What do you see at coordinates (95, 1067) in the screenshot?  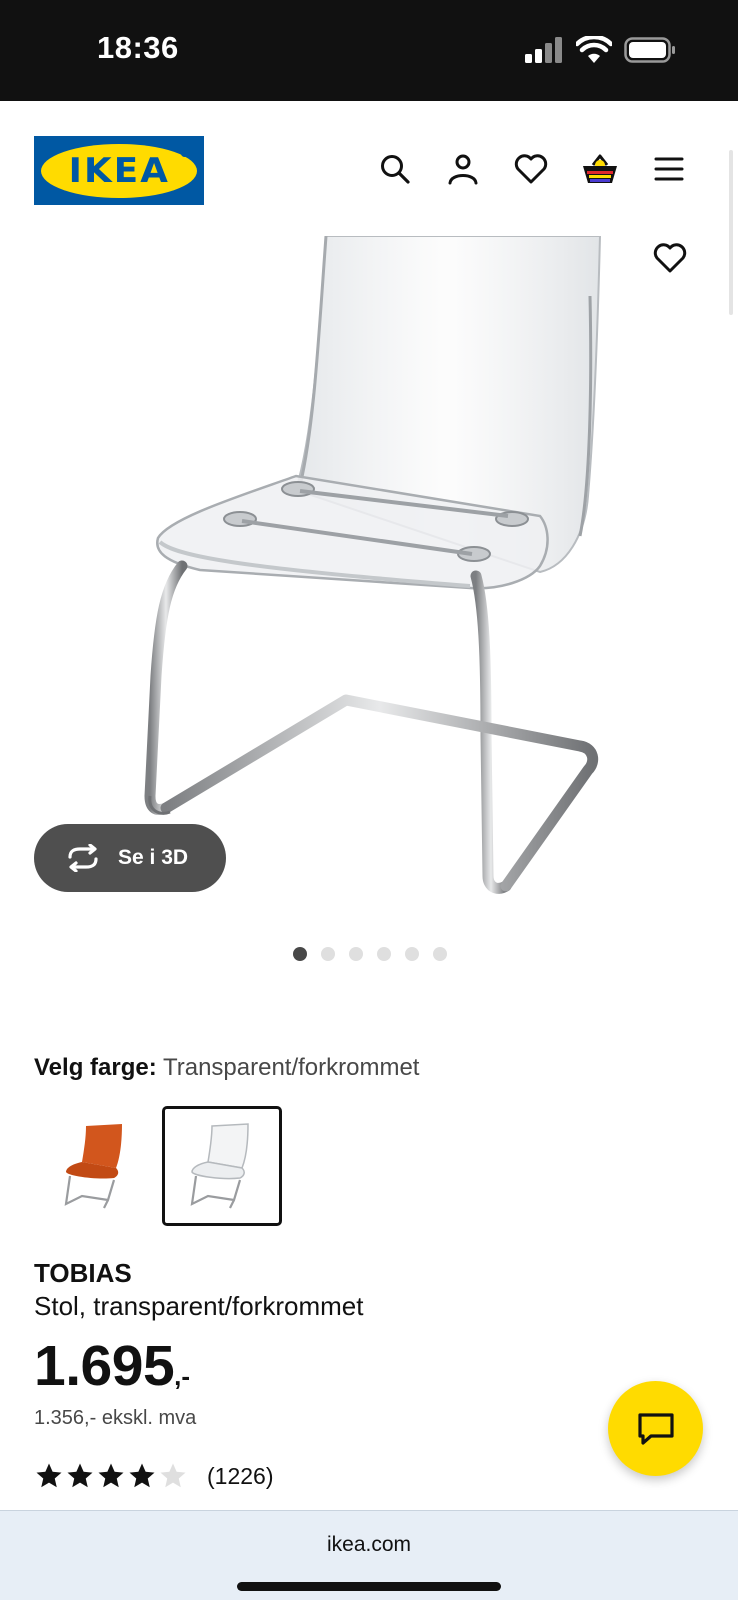 I see `color-label-title: Velg farge:` at bounding box center [95, 1067].